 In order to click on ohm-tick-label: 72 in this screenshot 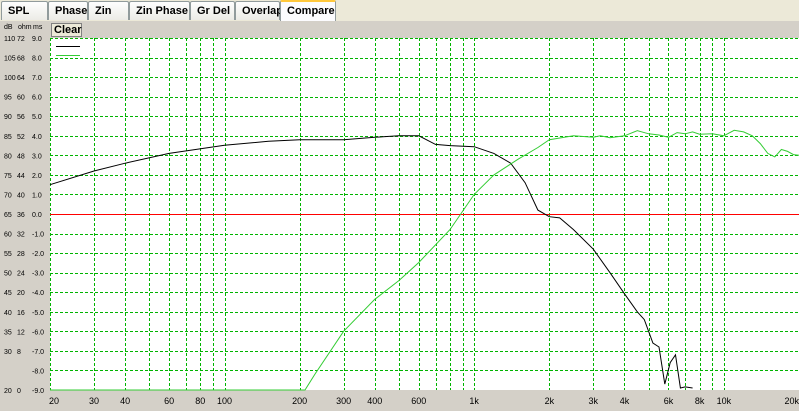, I will do `click(21, 39)`.